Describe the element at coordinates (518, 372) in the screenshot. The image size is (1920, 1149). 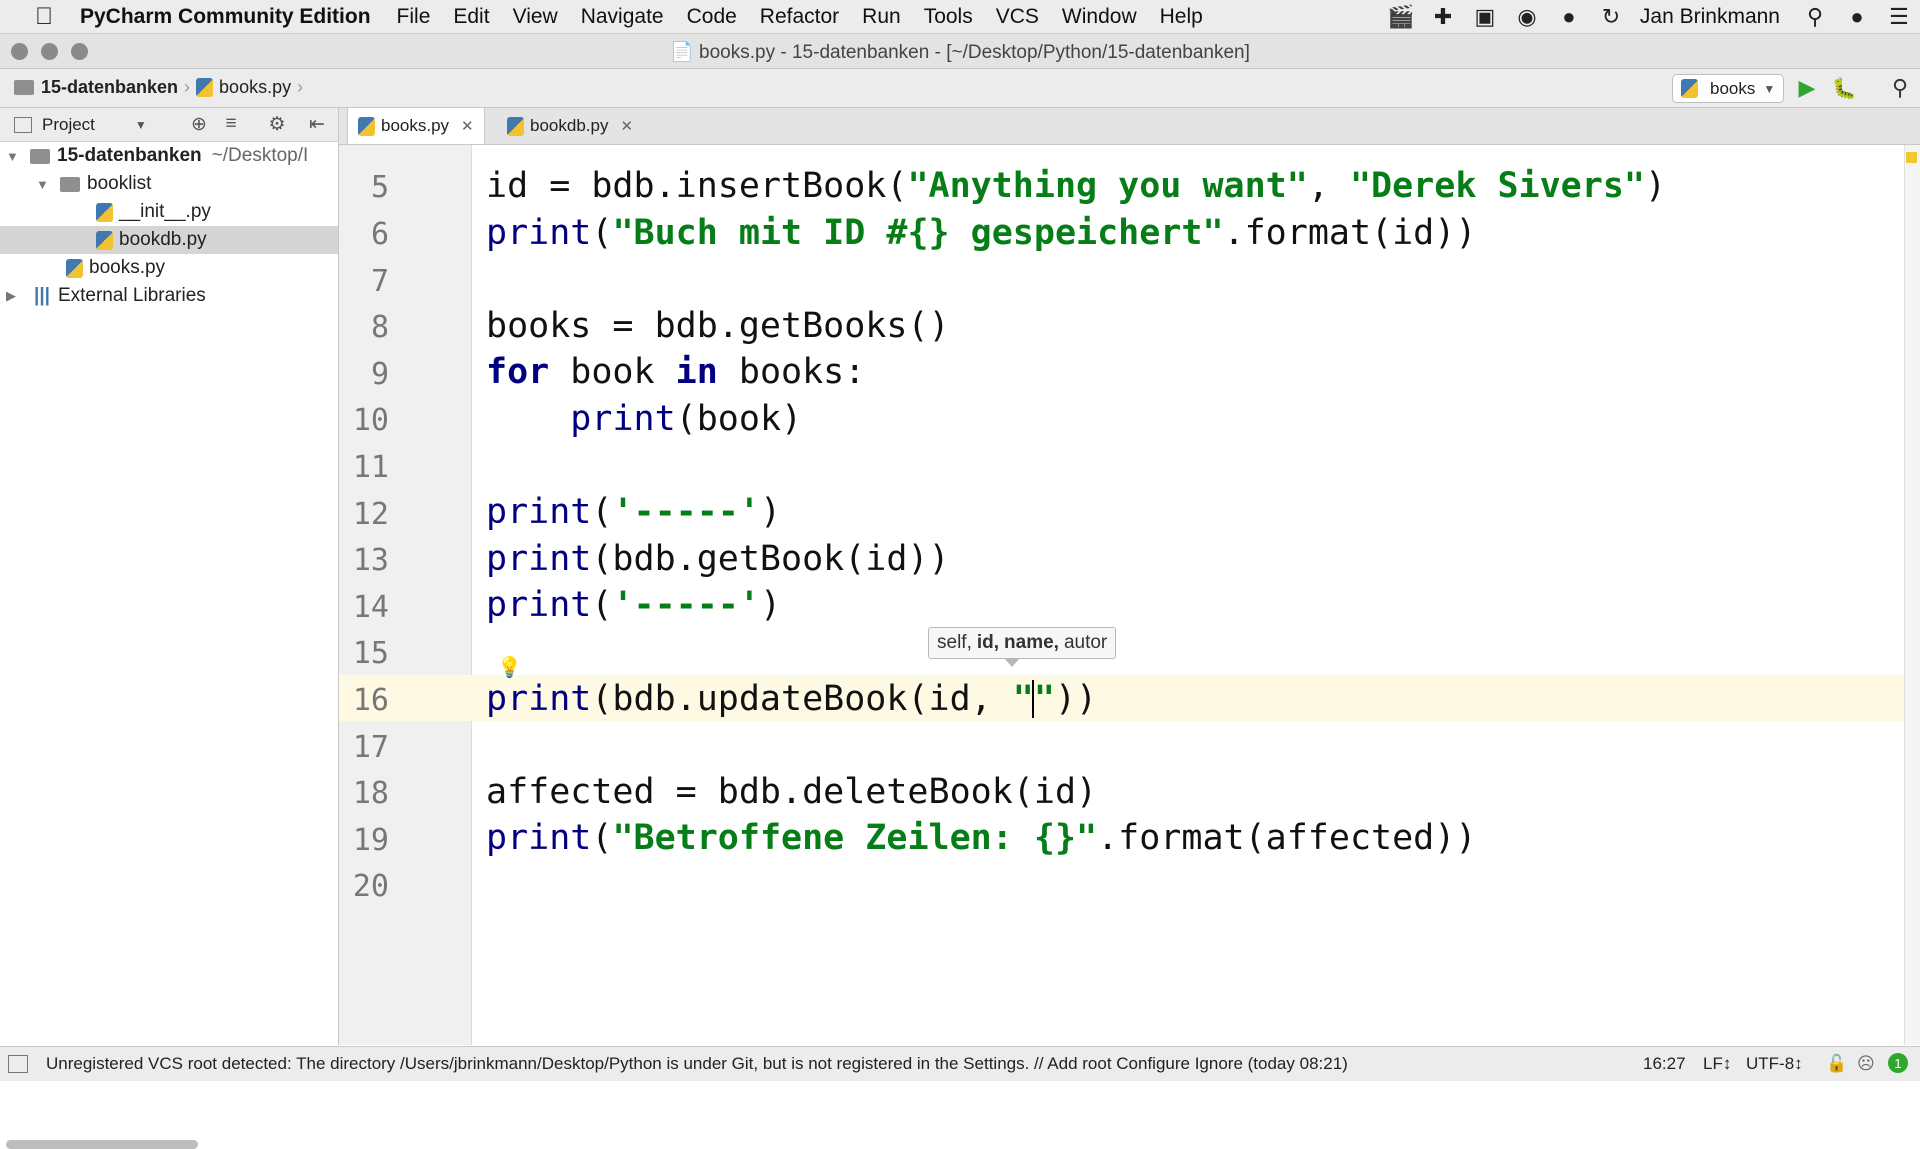
I see `code-token: for` at that location.